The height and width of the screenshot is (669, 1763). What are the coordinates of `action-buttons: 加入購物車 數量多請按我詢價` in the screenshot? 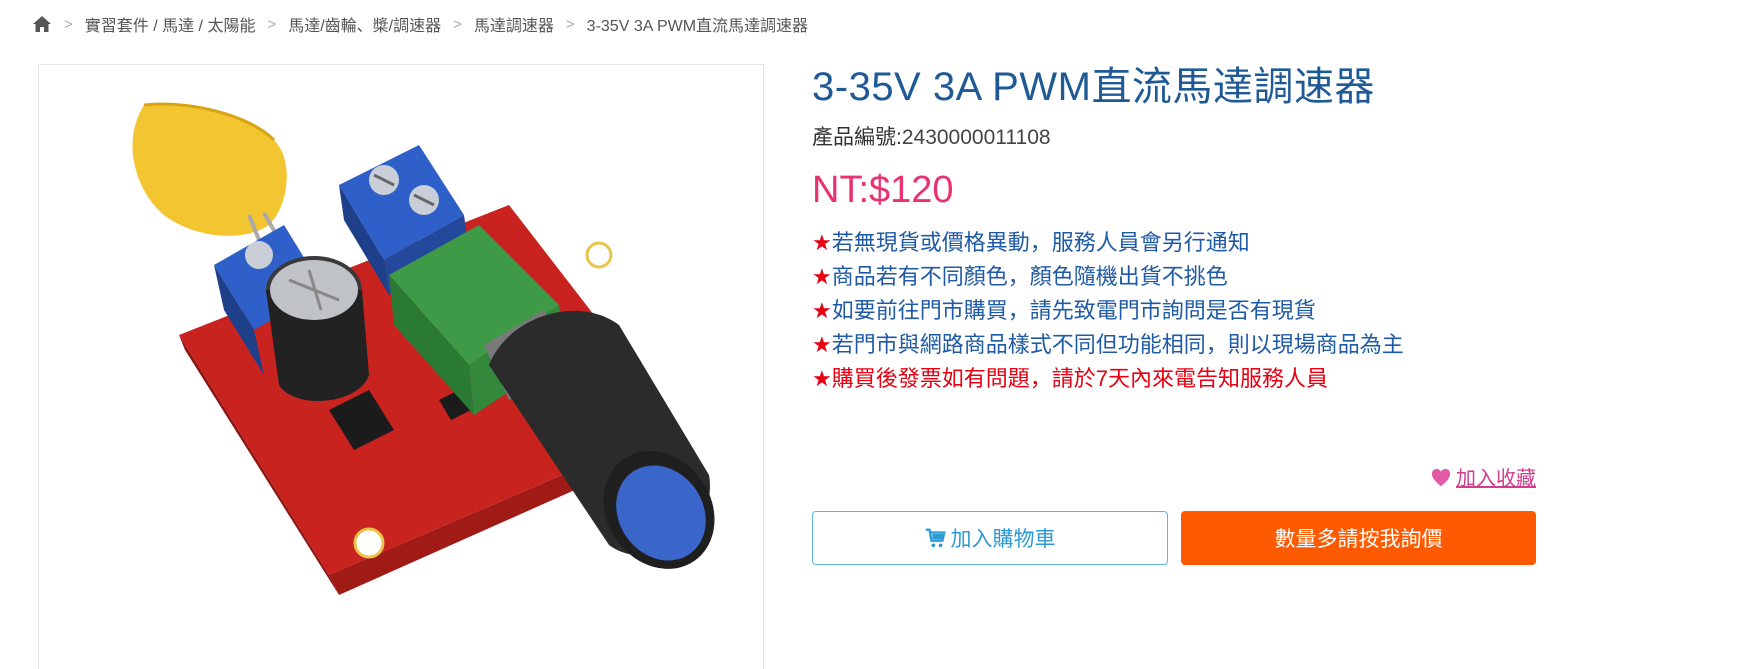 It's located at (1174, 538).